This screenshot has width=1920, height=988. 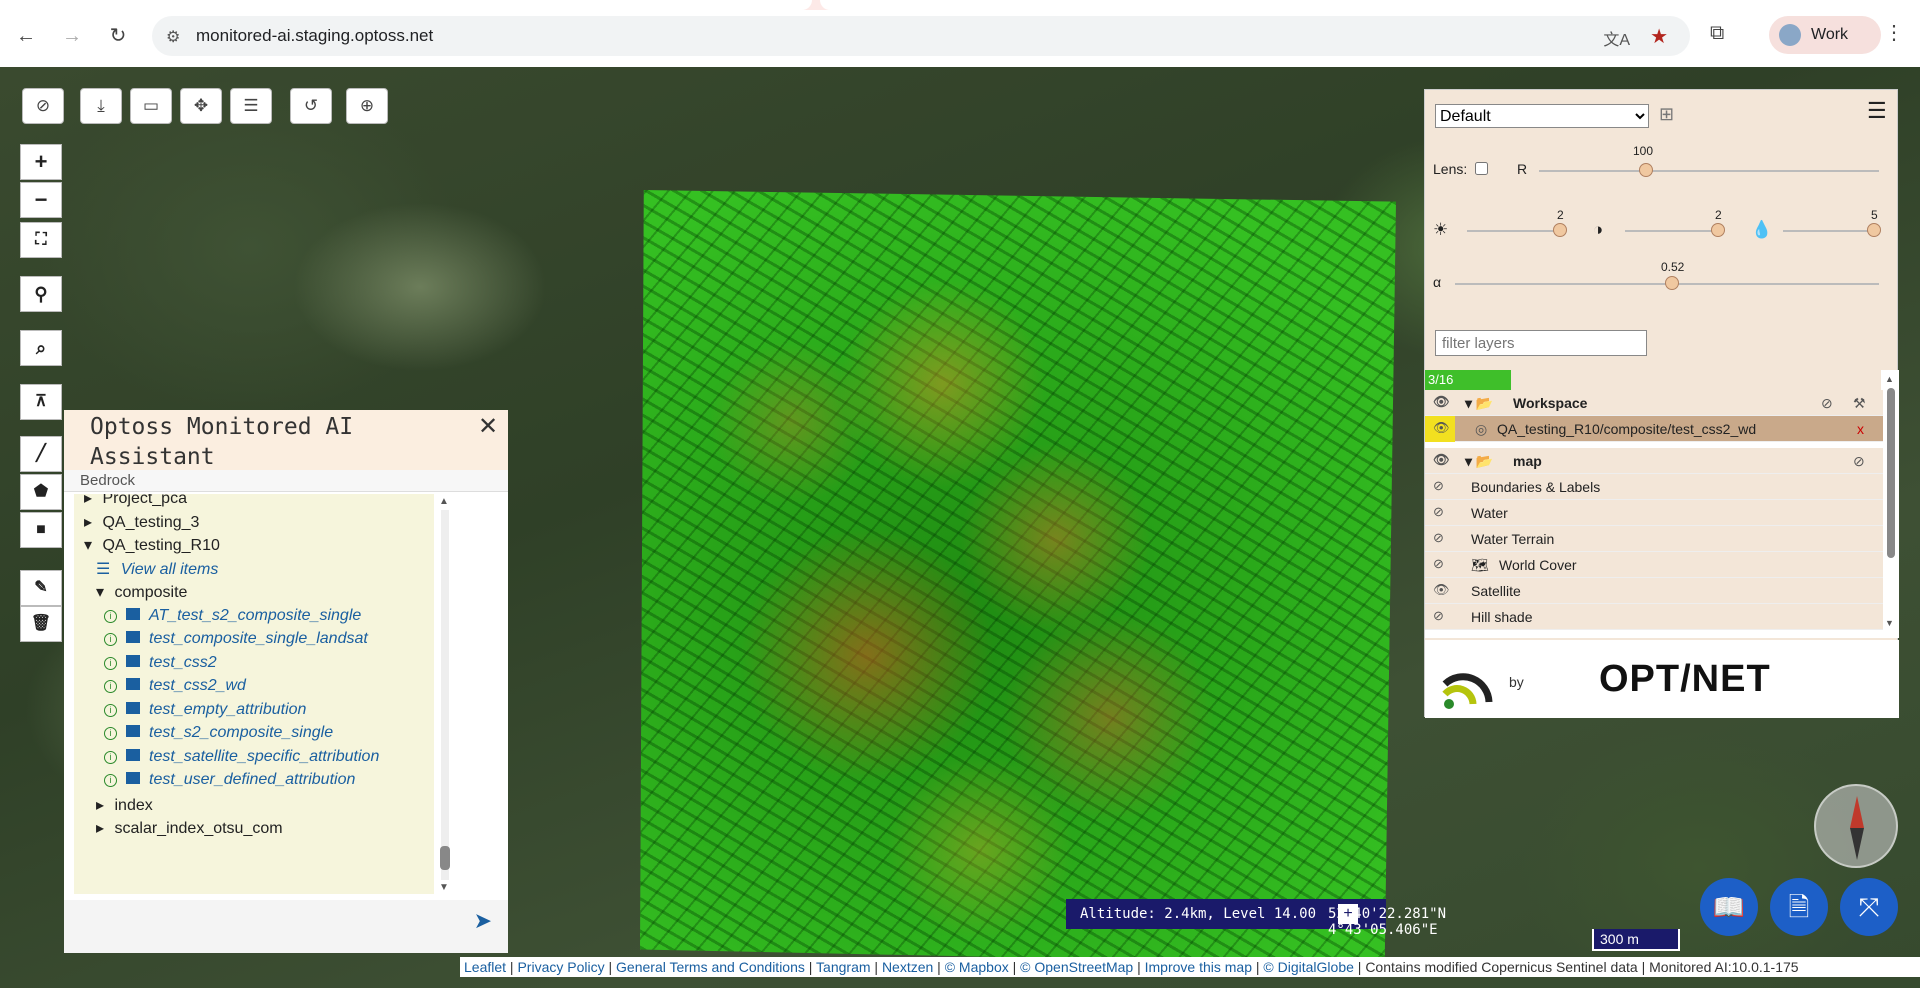 I want to click on location-pin-icon: ⚲, so click(x=41, y=294).